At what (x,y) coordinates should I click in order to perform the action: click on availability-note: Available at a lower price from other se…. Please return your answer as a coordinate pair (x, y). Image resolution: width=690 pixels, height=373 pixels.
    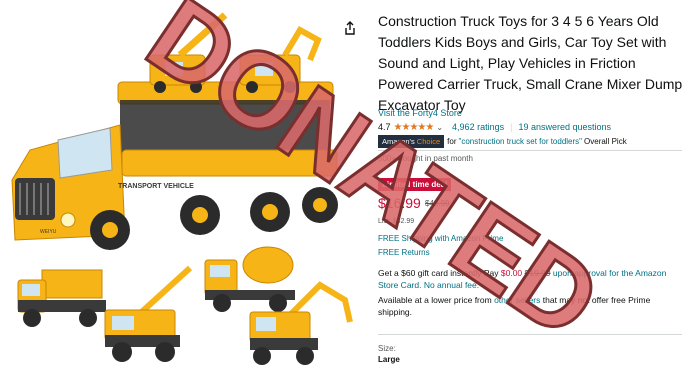
    Looking at the image, I should click on (531, 306).